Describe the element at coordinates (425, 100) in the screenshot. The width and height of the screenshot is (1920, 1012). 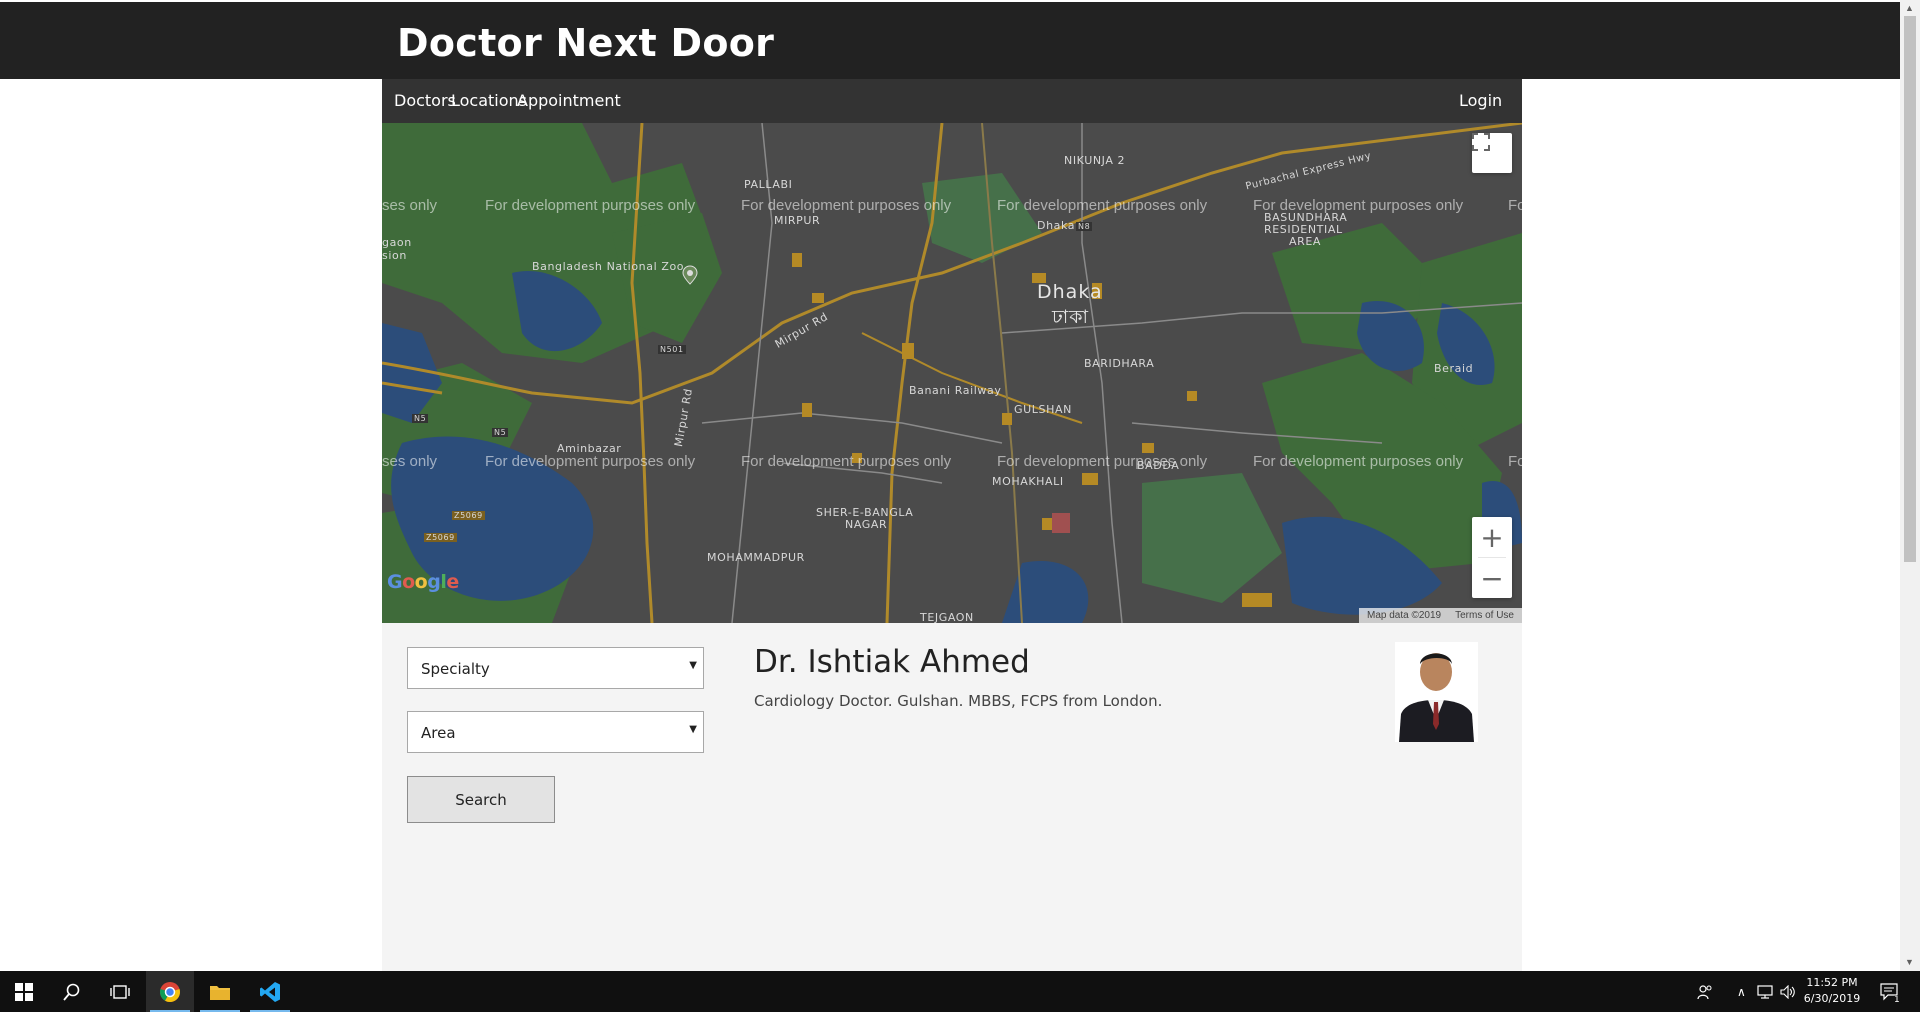
I see `nav-doctors: Doctors` at that location.